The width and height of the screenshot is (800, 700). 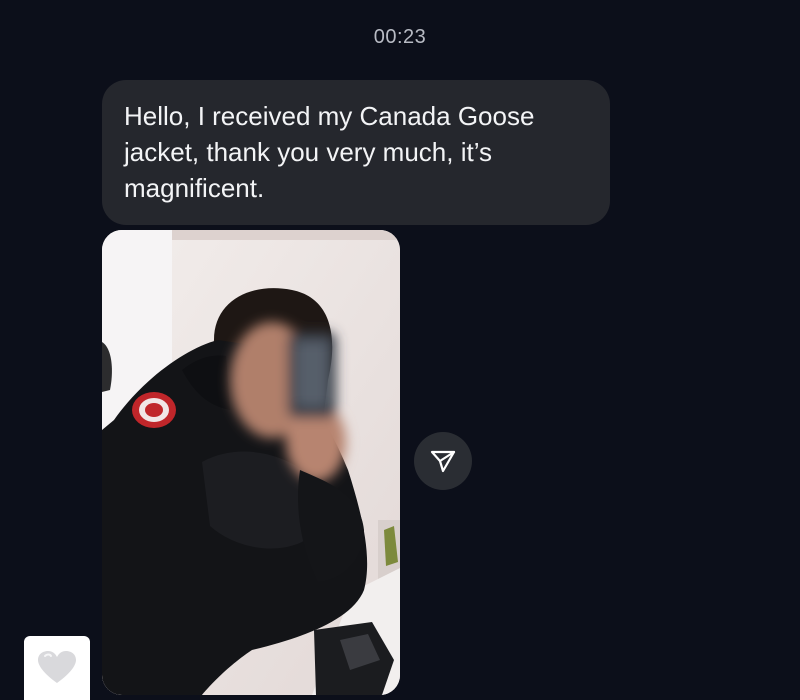 I want to click on paper-plane-icon, so click(x=443, y=461).